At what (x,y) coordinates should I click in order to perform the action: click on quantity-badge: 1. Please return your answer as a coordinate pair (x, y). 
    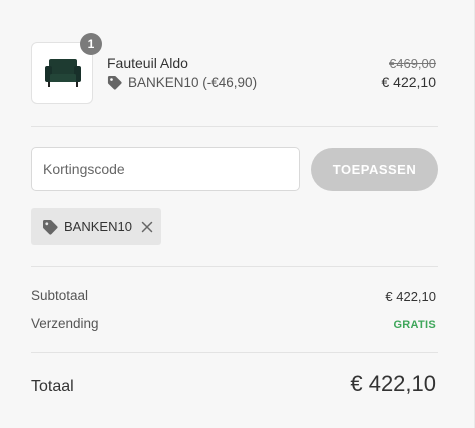
    Looking at the image, I should click on (91, 44).